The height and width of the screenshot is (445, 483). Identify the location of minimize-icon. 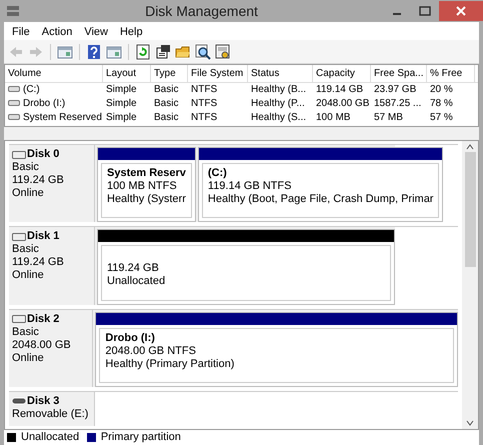
(397, 14).